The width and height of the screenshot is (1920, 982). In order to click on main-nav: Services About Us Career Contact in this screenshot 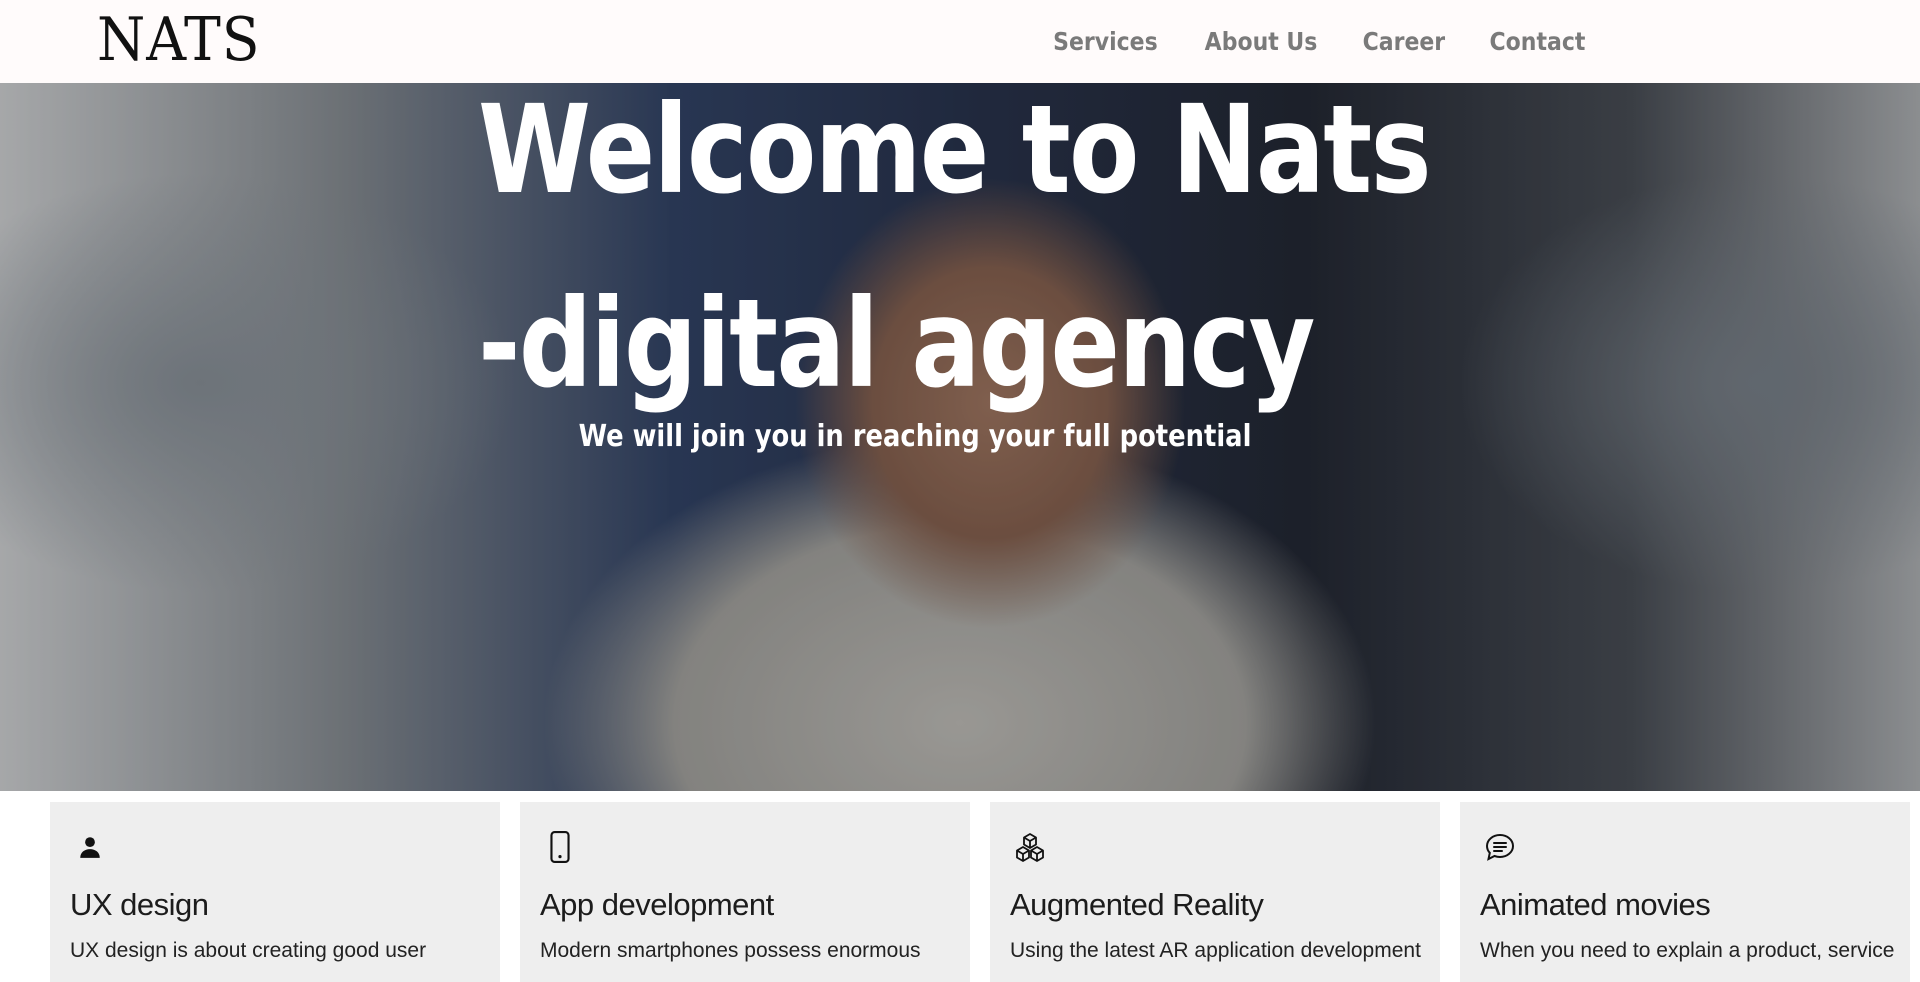, I will do `click(1319, 42)`.